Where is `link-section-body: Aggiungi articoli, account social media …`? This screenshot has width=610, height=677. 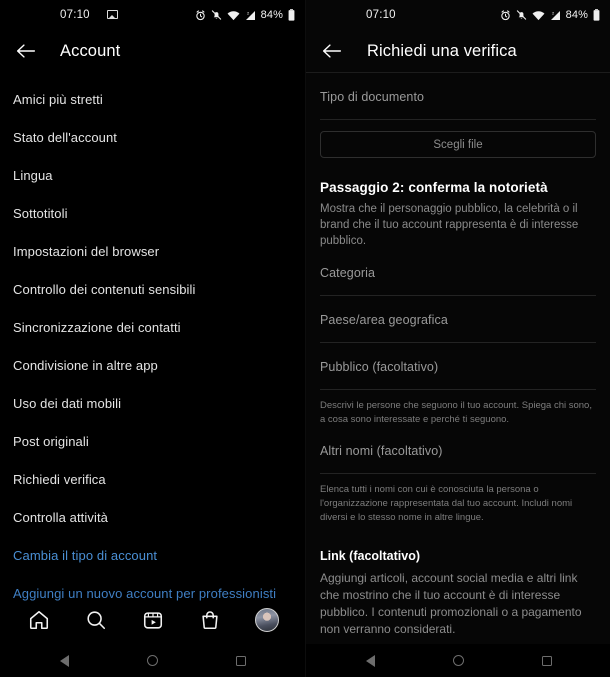
link-section-body: Aggiungi articoli, account social media … is located at coordinates (451, 603).